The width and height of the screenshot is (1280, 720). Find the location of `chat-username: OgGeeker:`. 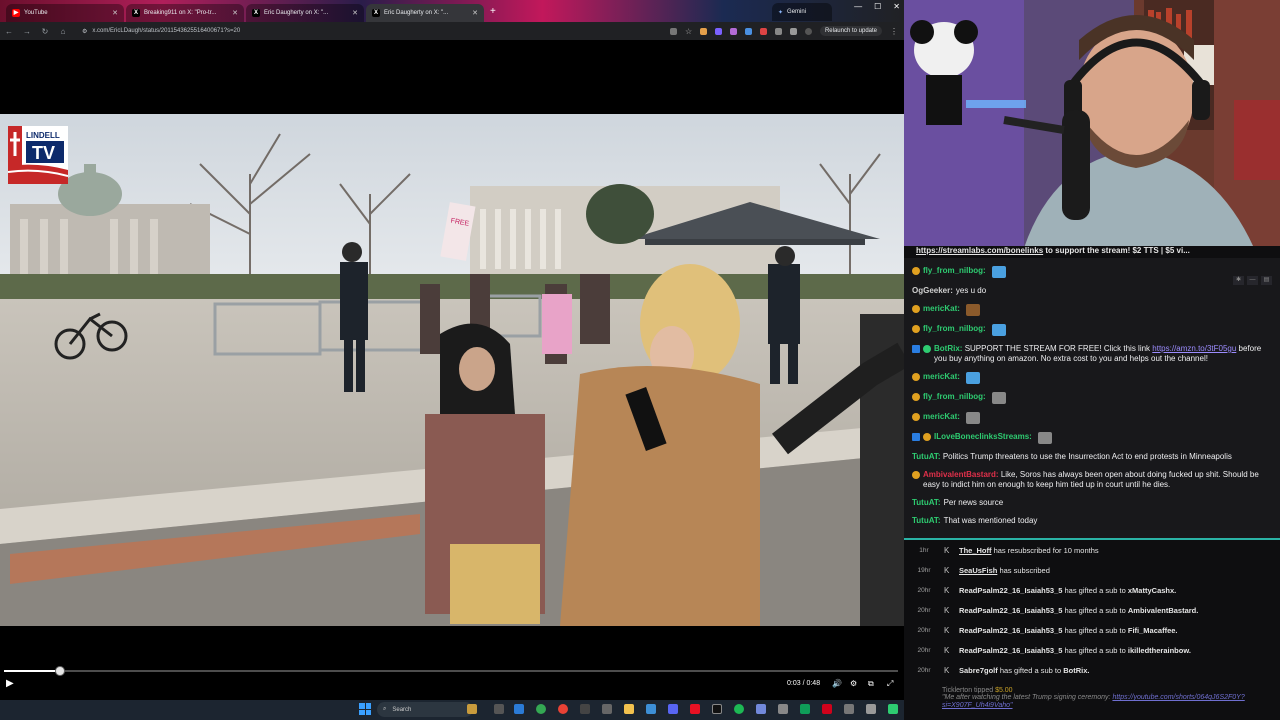

chat-username: OgGeeker: is located at coordinates (932, 291).